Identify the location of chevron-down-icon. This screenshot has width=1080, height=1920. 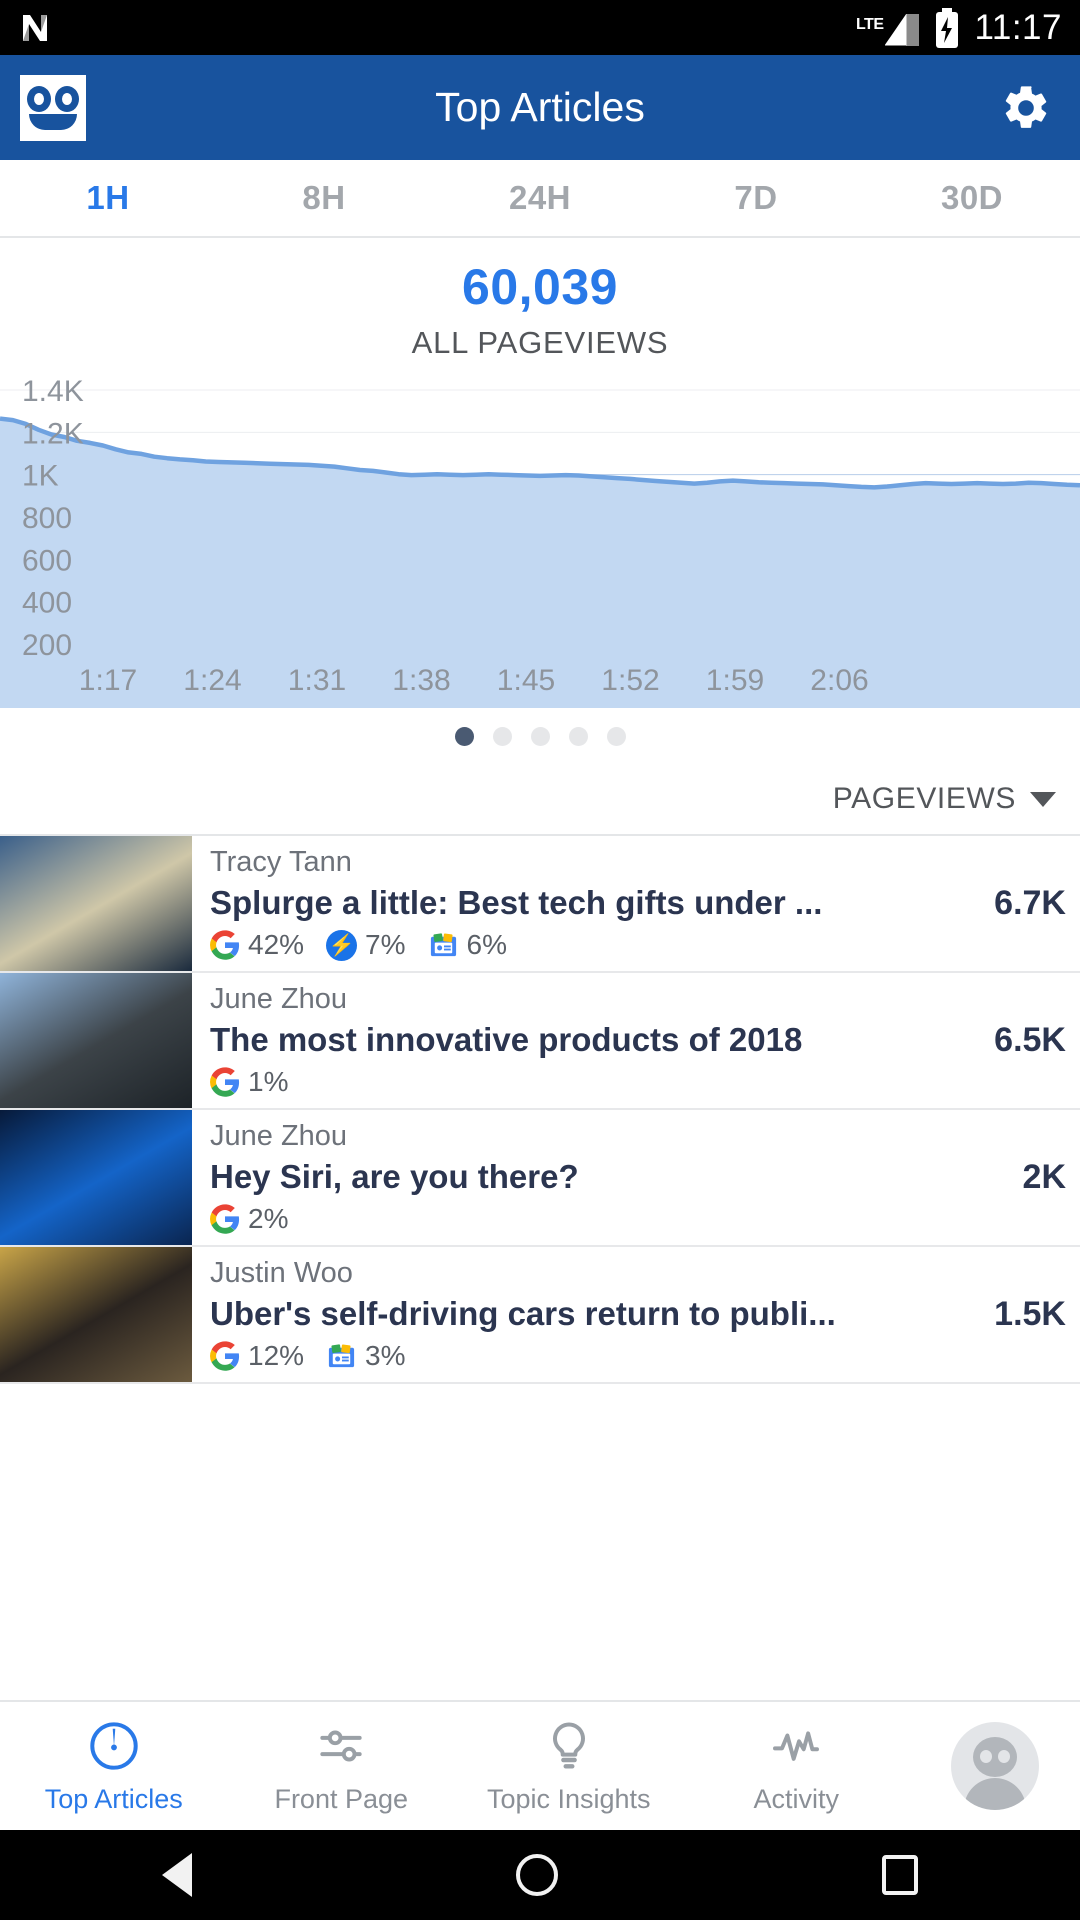
(1043, 799).